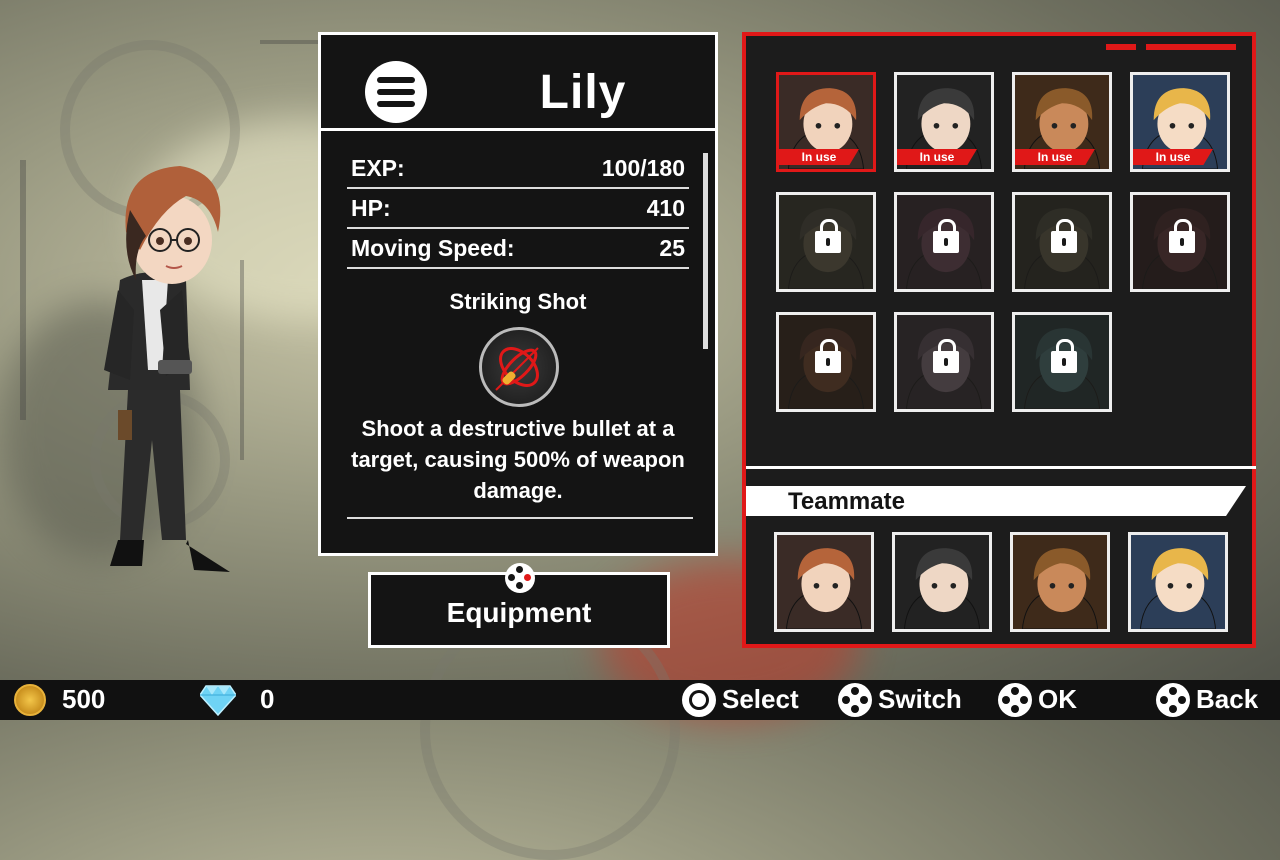 The image size is (1280, 860). I want to click on stat-value: 410, so click(665, 208).